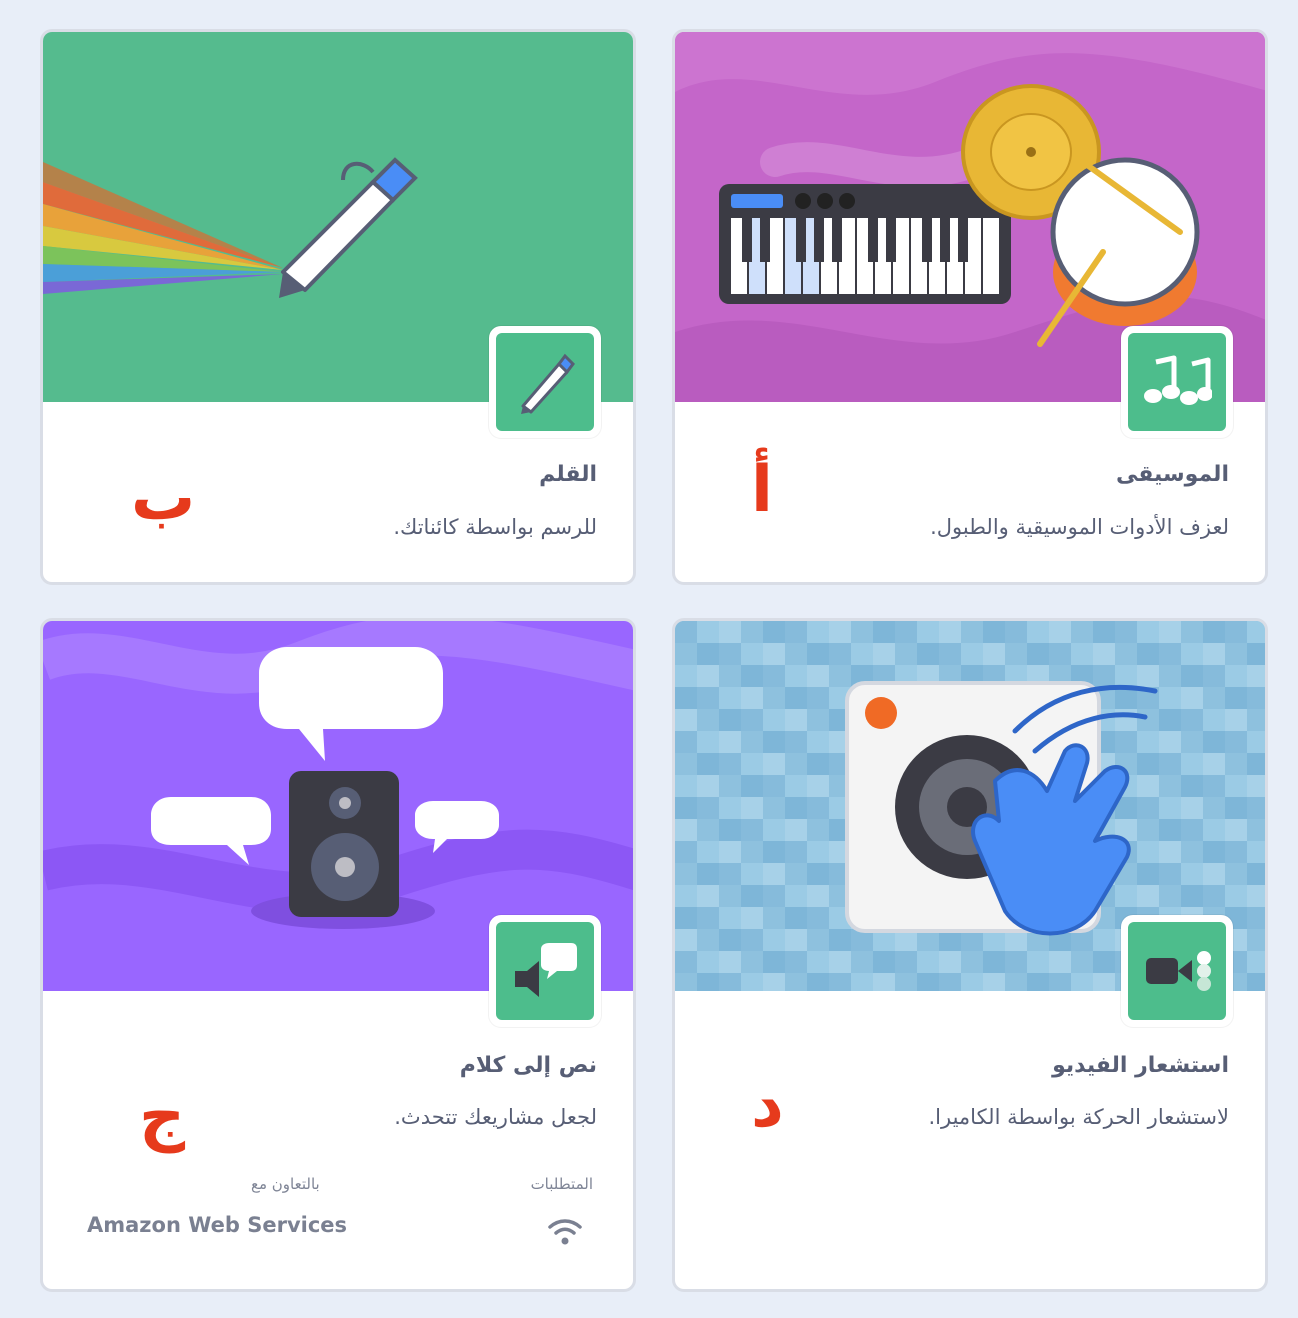  Describe the element at coordinates (285, 1184) in the screenshot. I see `collaboration-label: بالتعاون مع` at that location.